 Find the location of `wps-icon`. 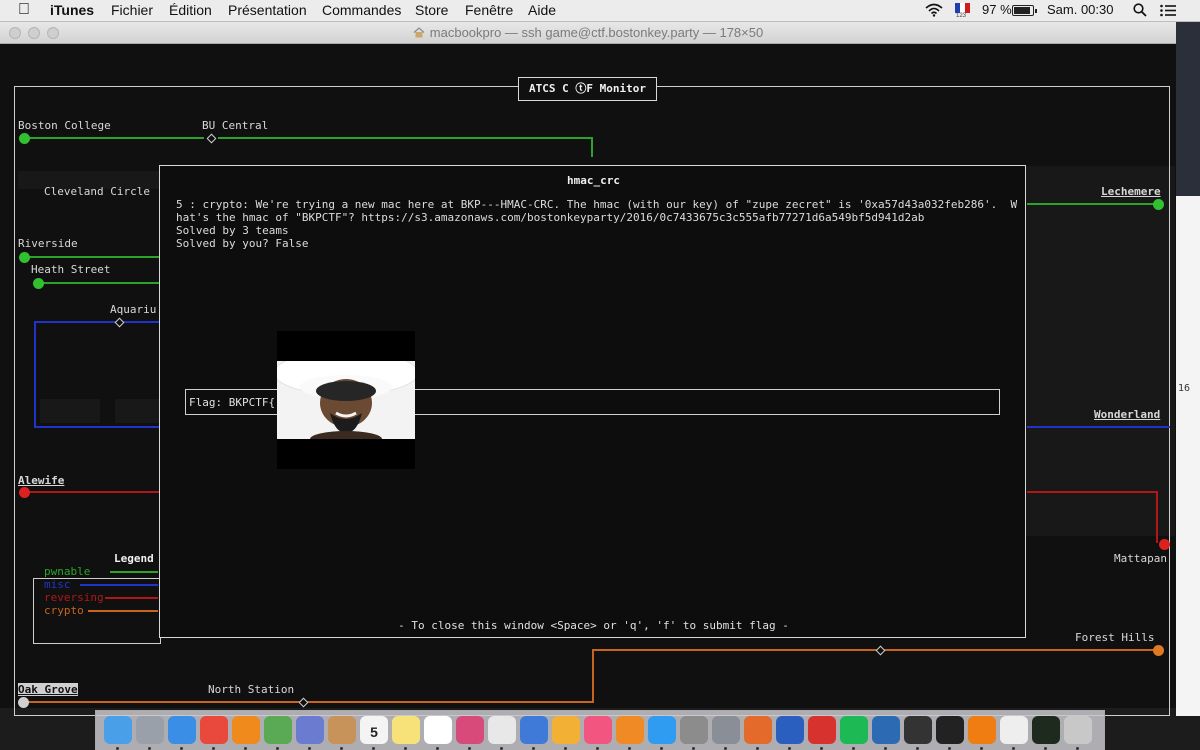

wps-icon is located at coordinates (822, 730).